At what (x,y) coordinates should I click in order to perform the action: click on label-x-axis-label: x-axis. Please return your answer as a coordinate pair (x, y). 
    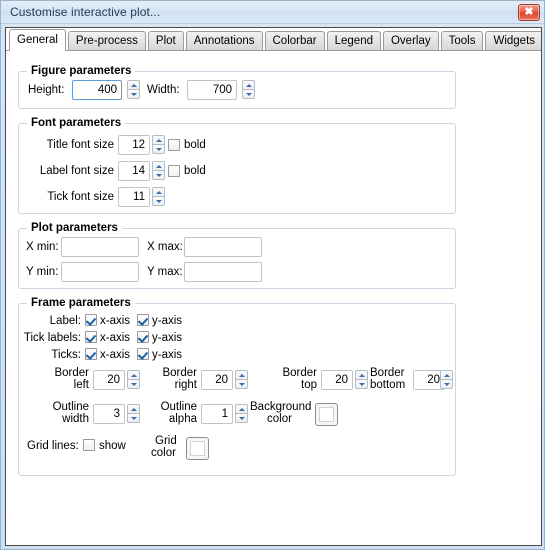
    Looking at the image, I should click on (115, 321).